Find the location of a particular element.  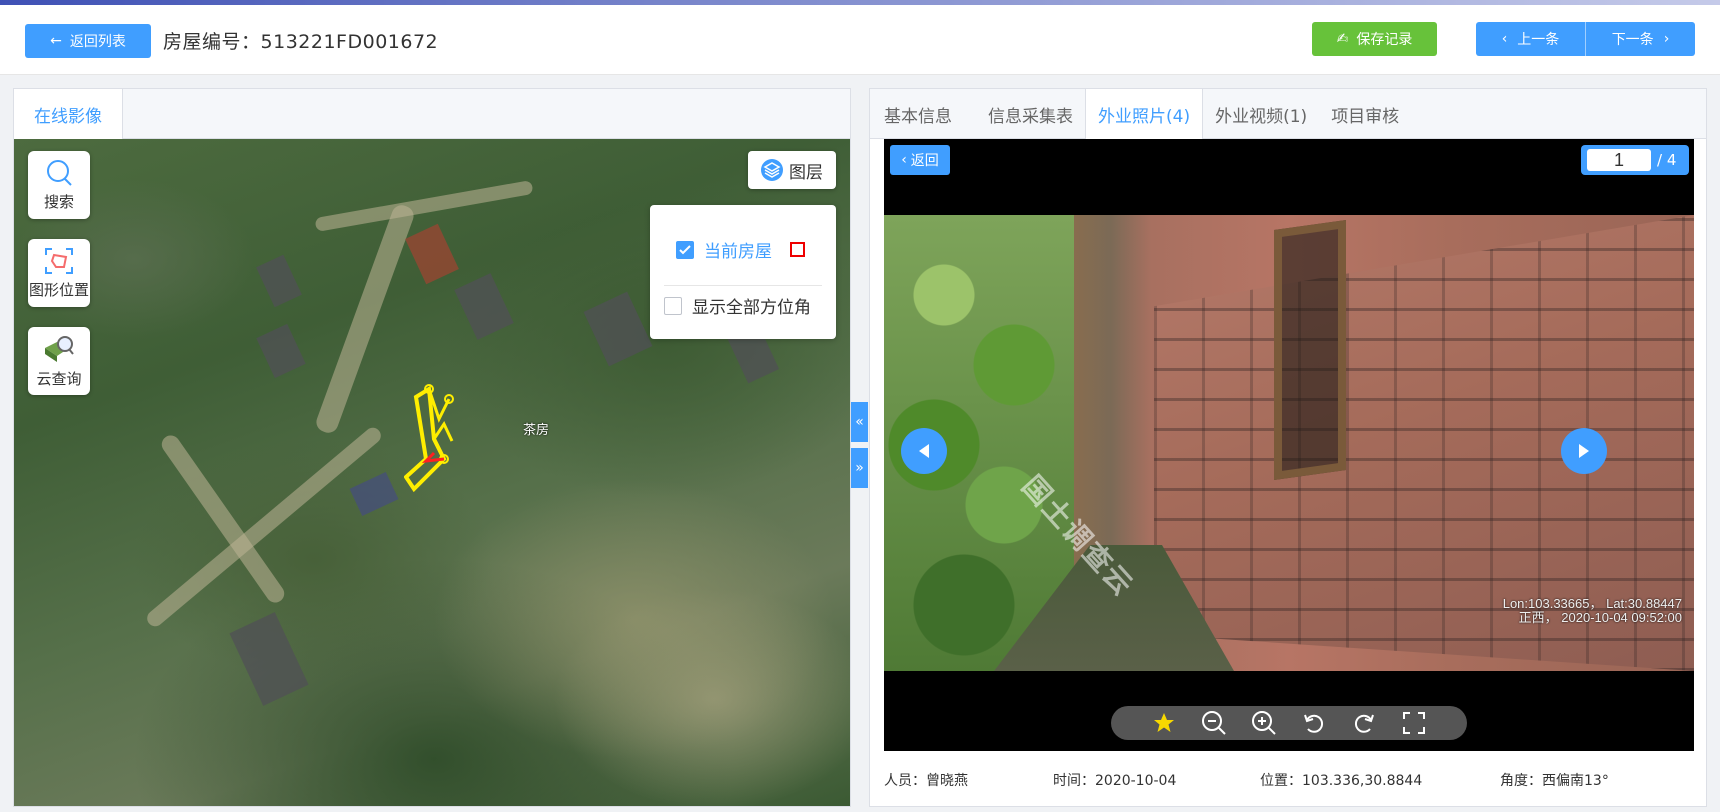

zoom-in-icon is located at coordinates (1264, 723).